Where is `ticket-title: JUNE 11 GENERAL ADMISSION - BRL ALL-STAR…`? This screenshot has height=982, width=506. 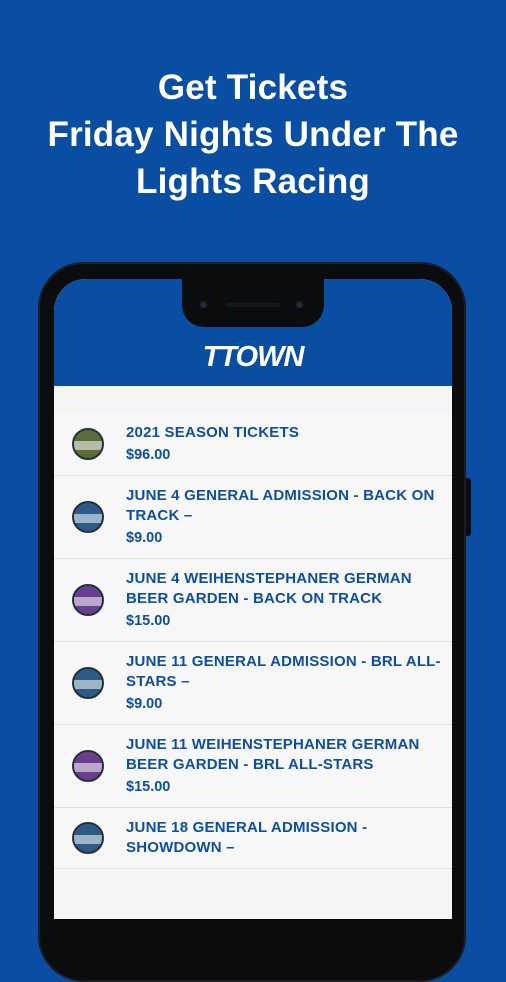
ticket-title: JUNE 11 GENERAL ADMISSION - BRL ALL-STAR… is located at coordinates (283, 671).